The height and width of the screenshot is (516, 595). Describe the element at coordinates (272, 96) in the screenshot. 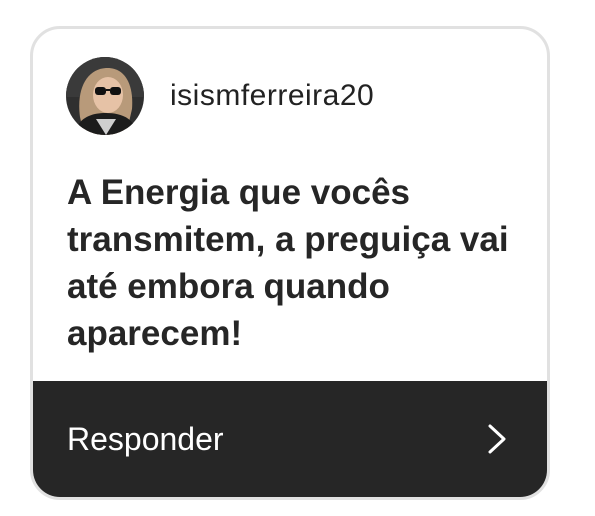

I see `username: isismferreira20` at that location.